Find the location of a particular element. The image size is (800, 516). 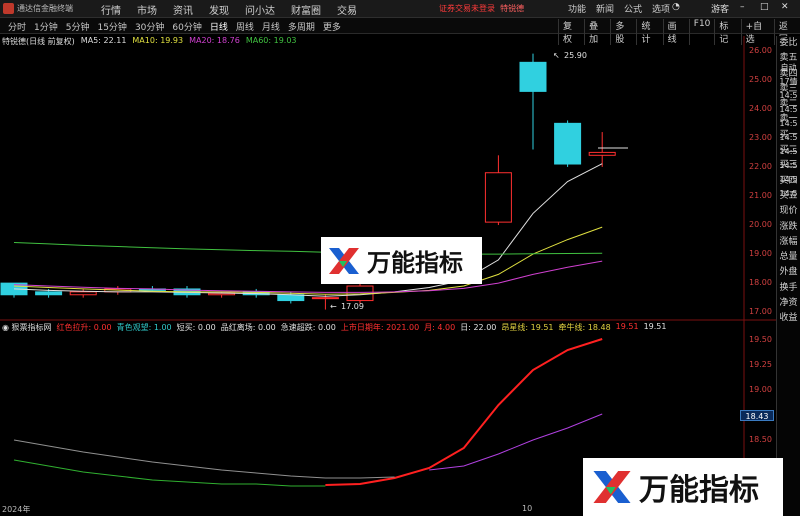

side-panel-label: 总量 is located at coordinates (788, 257).